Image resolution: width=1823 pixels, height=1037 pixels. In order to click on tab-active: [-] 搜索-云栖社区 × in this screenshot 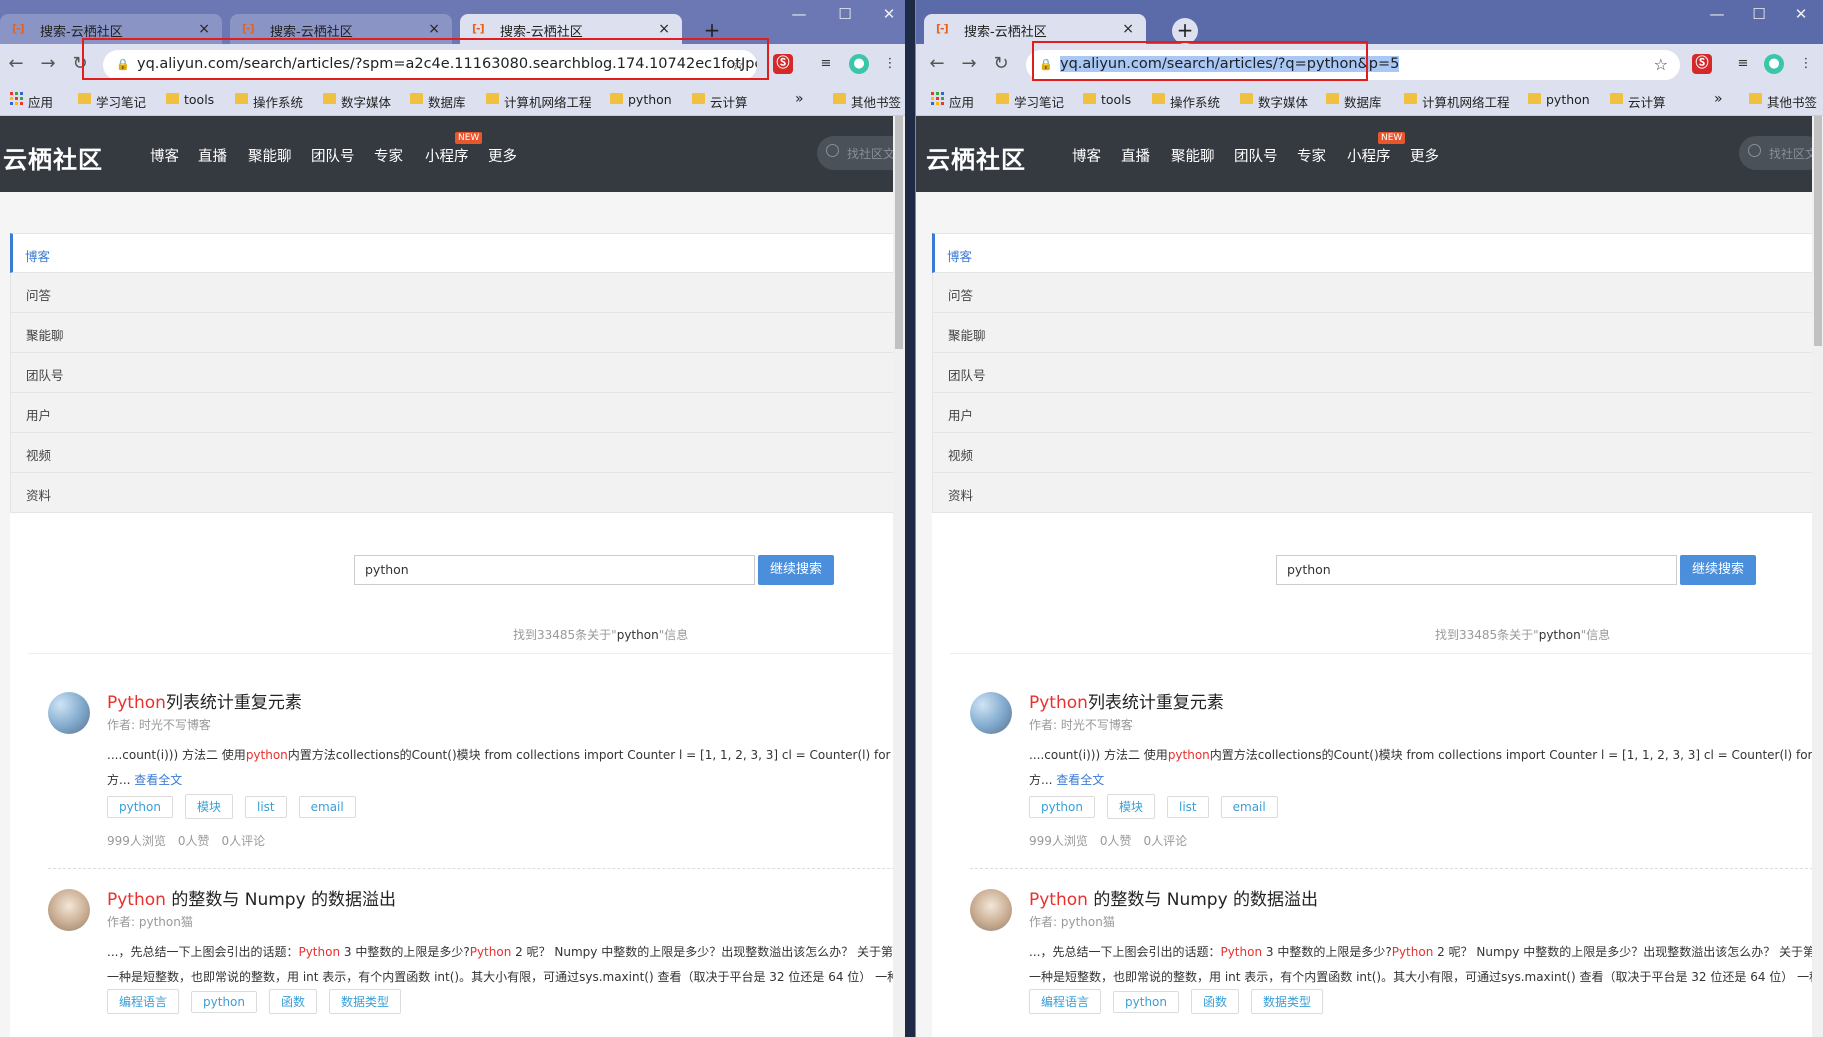, I will do `click(1035, 29)`.